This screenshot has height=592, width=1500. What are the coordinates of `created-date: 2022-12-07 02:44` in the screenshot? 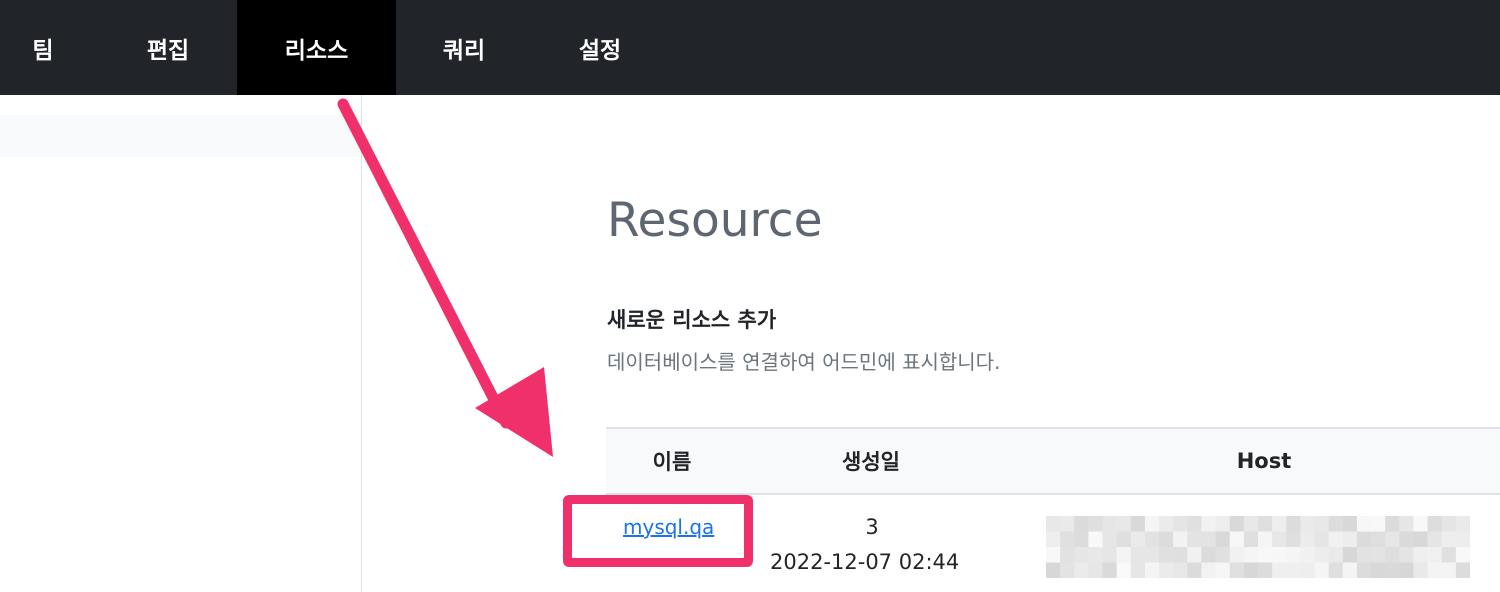 It's located at (865, 562).